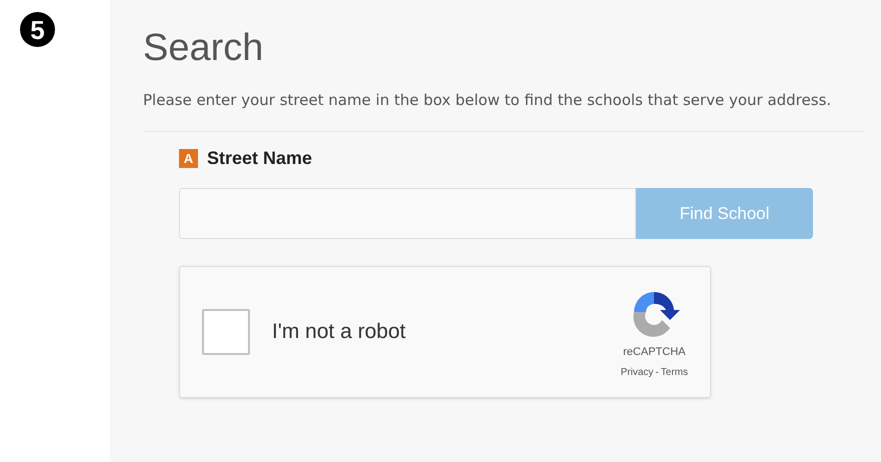 This screenshot has height=462, width=881. I want to click on field-badge: A, so click(188, 158).